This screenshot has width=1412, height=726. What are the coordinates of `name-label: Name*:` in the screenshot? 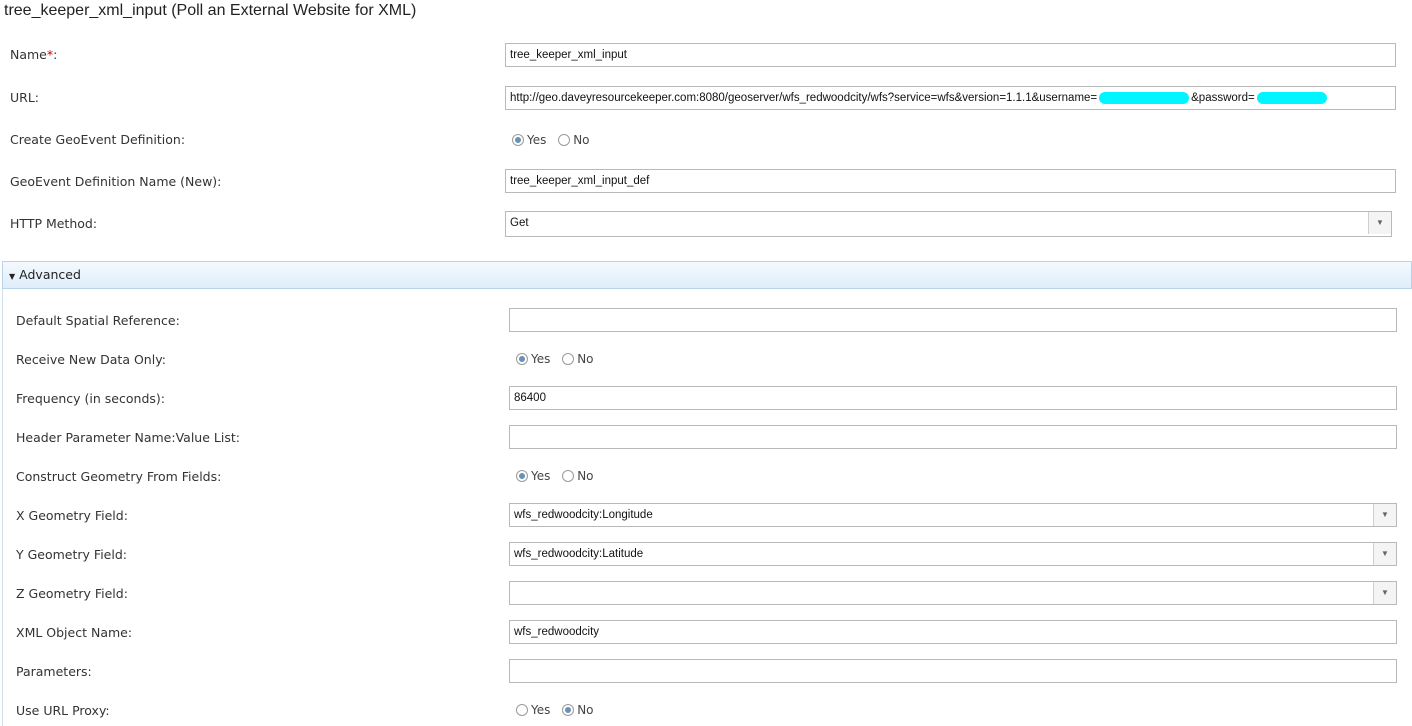 It's located at (34, 54).